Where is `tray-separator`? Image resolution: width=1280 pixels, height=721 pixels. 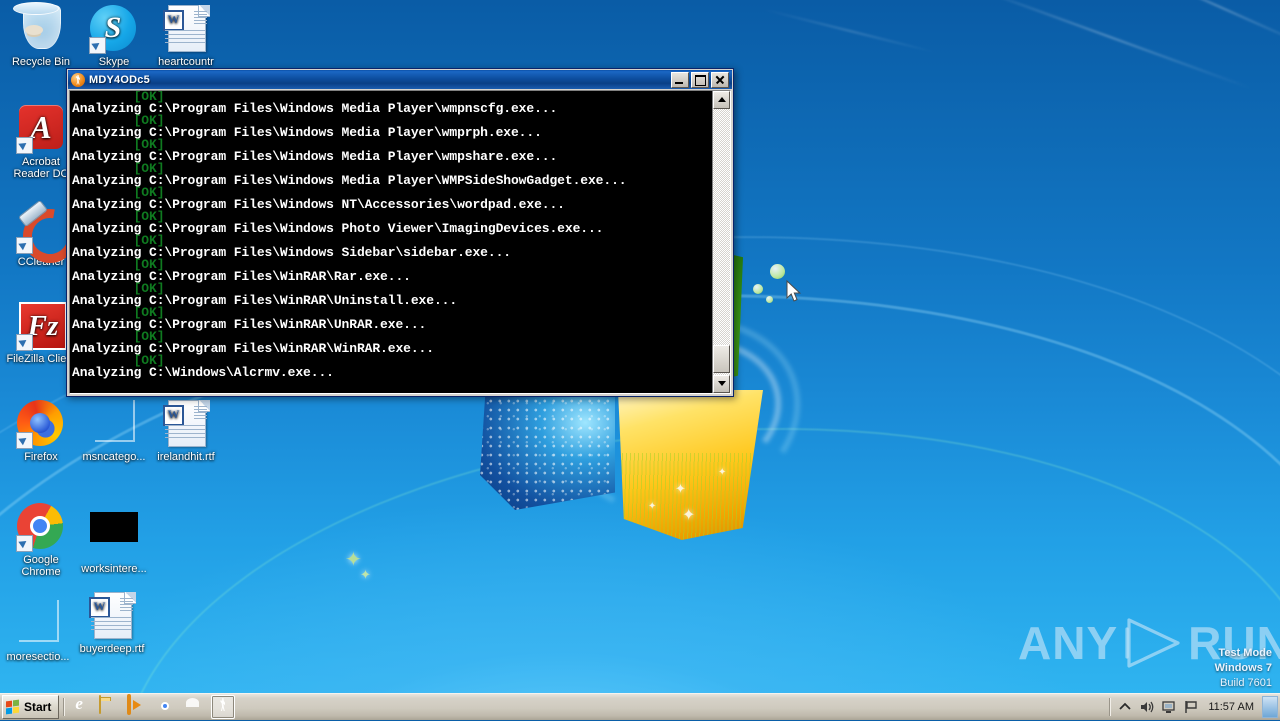
tray-separator is located at coordinates (1110, 707).